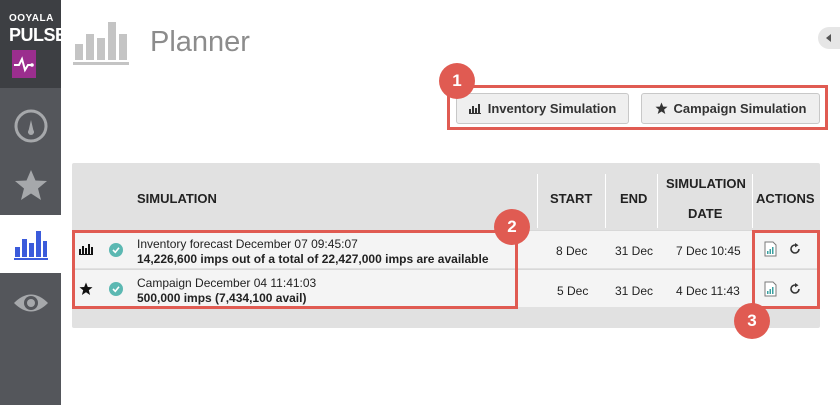 The height and width of the screenshot is (405, 840). What do you see at coordinates (200, 42) in the screenshot?
I see `page-title: Planner` at bounding box center [200, 42].